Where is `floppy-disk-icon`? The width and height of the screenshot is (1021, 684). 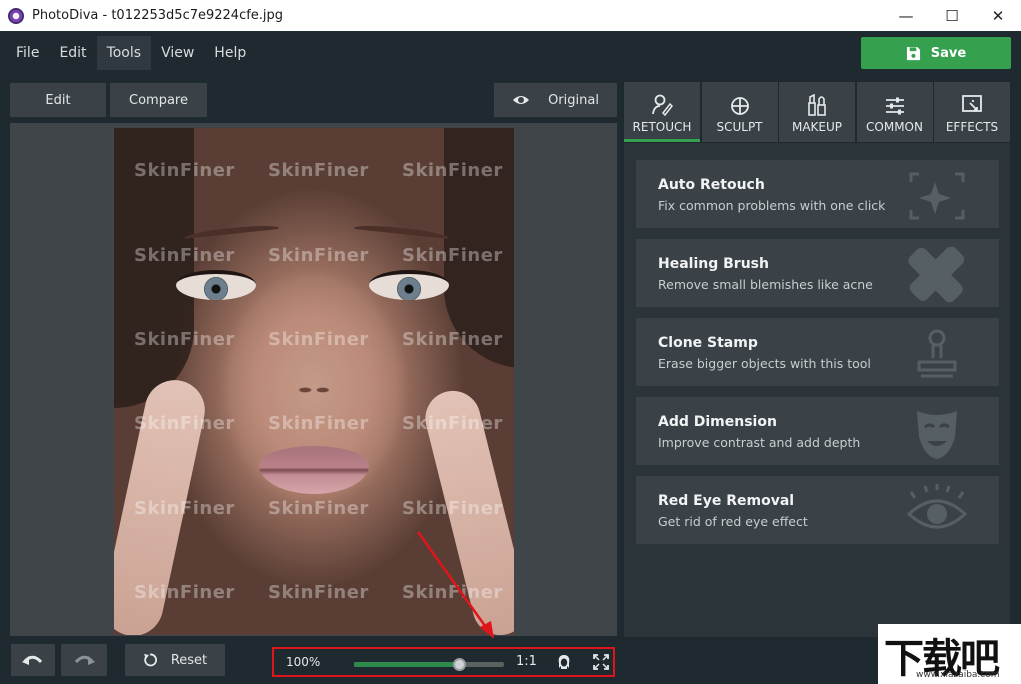 floppy-disk-icon is located at coordinates (913, 53).